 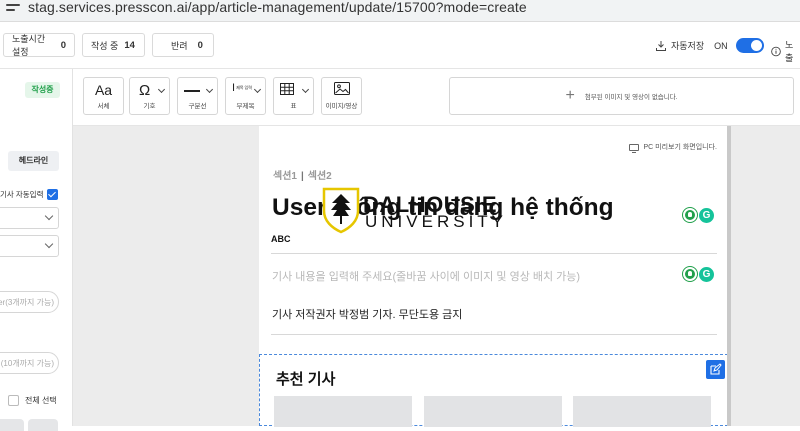 What do you see at coordinates (200, 45) in the screenshot?
I see `rejected-count: 0` at bounding box center [200, 45].